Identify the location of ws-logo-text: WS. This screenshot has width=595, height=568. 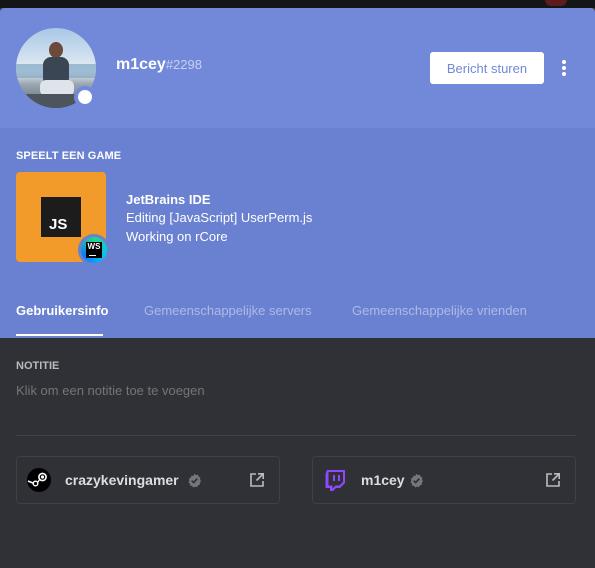
(94, 250).